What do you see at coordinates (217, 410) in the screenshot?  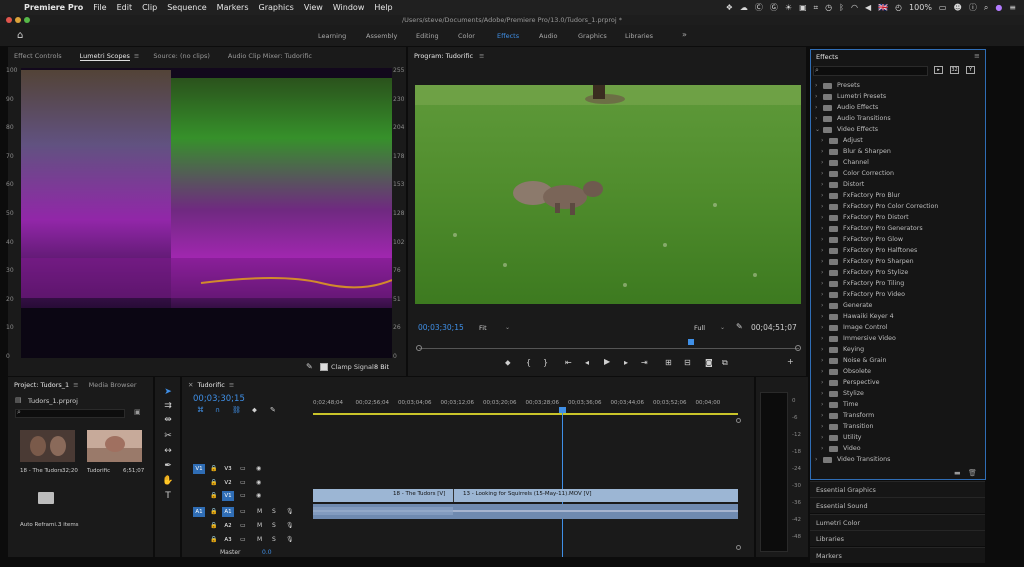 I see `snap-icon: ∩` at bounding box center [217, 410].